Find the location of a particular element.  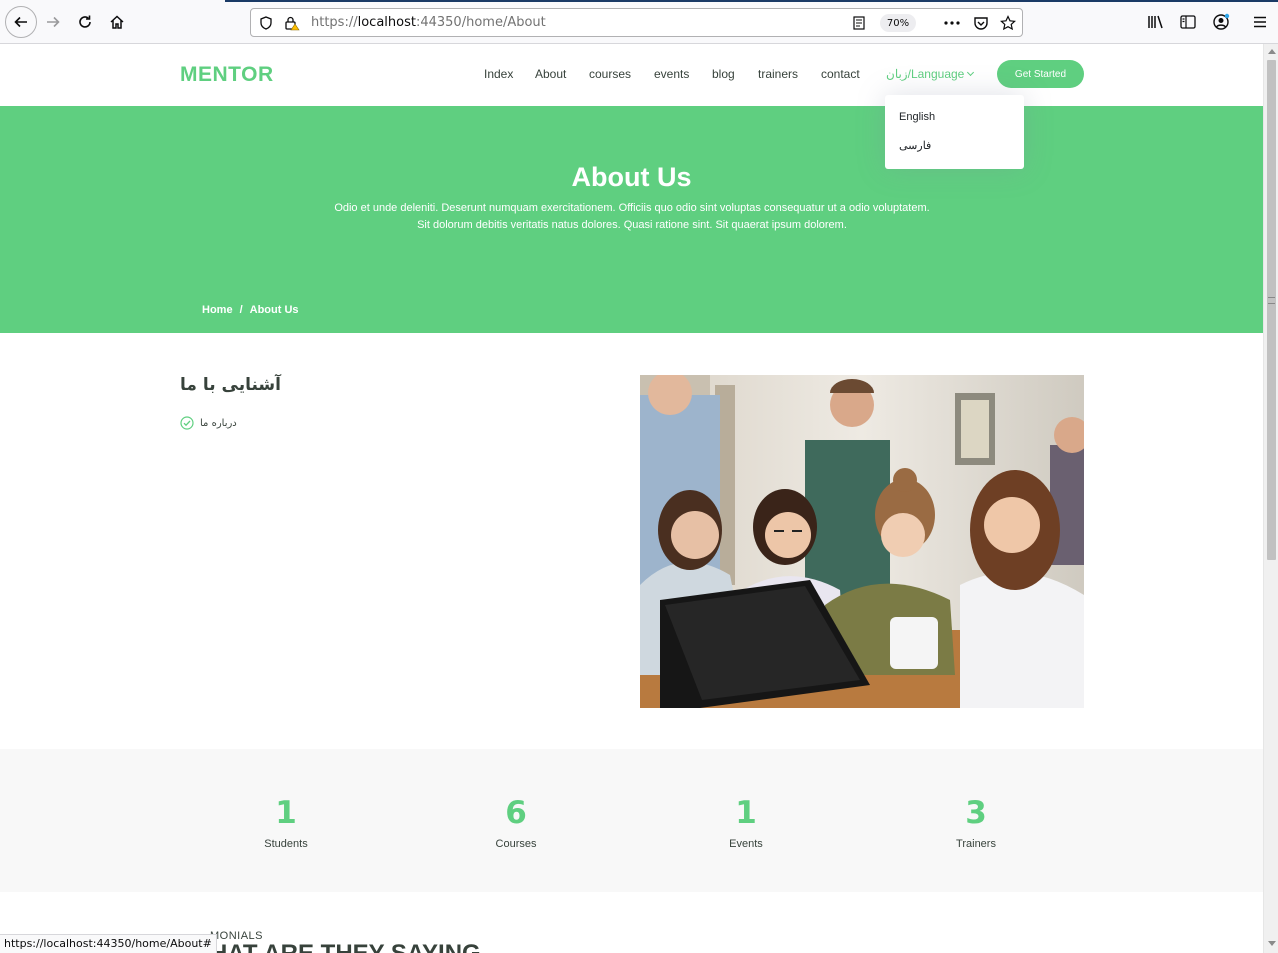

nav-contact: contact is located at coordinates (840, 74).